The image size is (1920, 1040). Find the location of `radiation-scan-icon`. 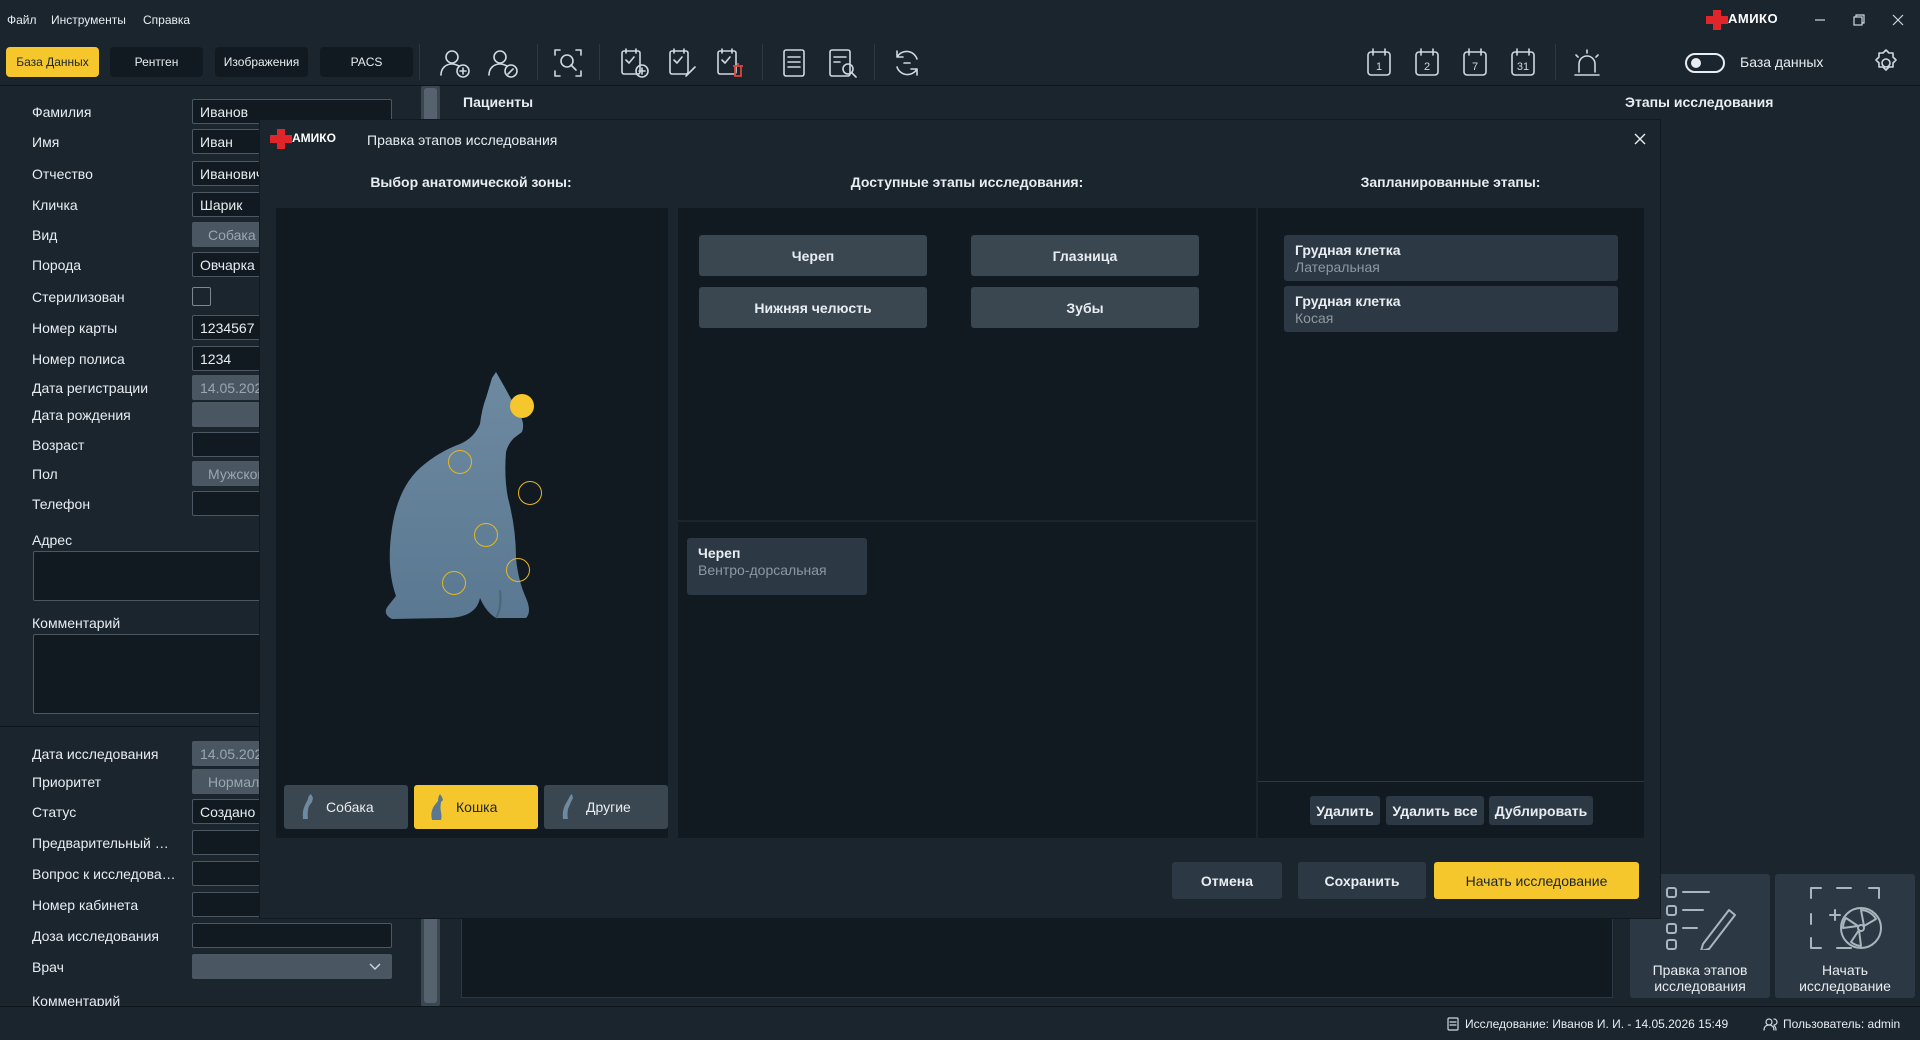

radiation-scan-icon is located at coordinates (1845, 918).